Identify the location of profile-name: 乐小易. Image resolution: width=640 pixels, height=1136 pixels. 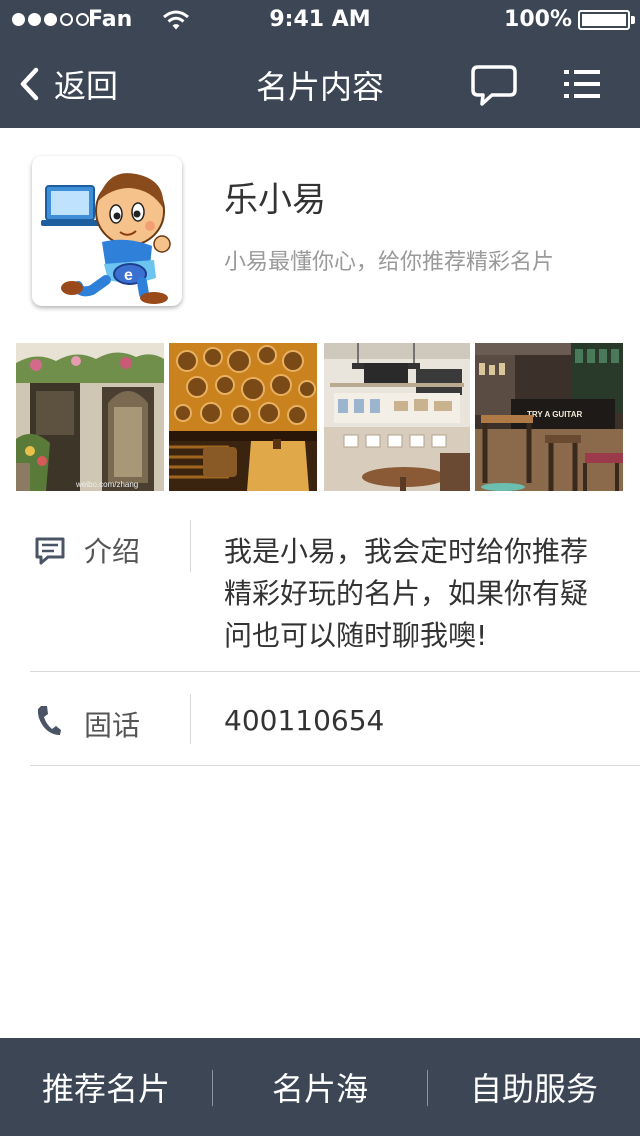
(275, 200).